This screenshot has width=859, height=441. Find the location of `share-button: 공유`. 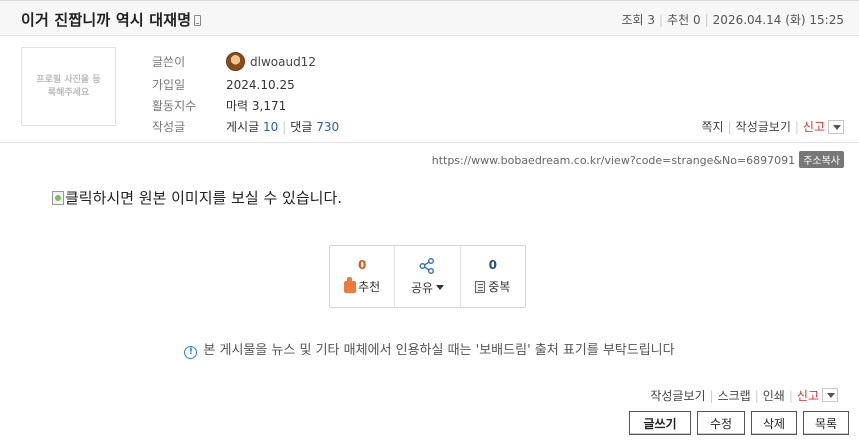

share-button: 공유 is located at coordinates (428, 276).